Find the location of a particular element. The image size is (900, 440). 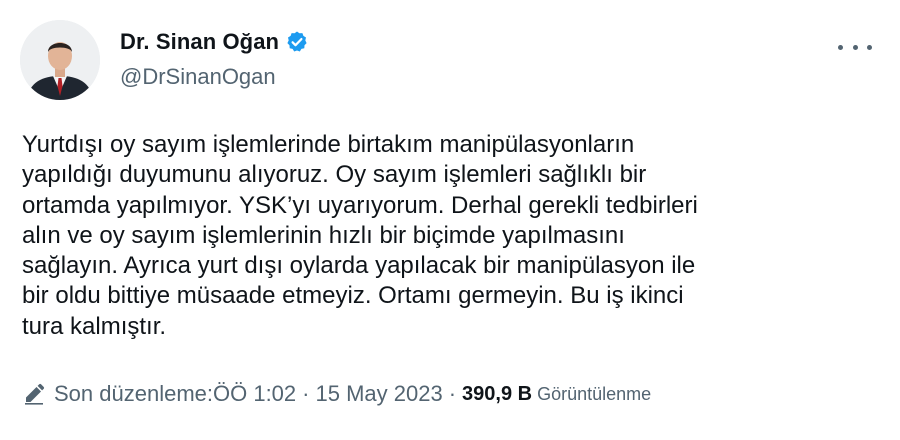

edited-label: Son düzenleme: is located at coordinates (133, 394).